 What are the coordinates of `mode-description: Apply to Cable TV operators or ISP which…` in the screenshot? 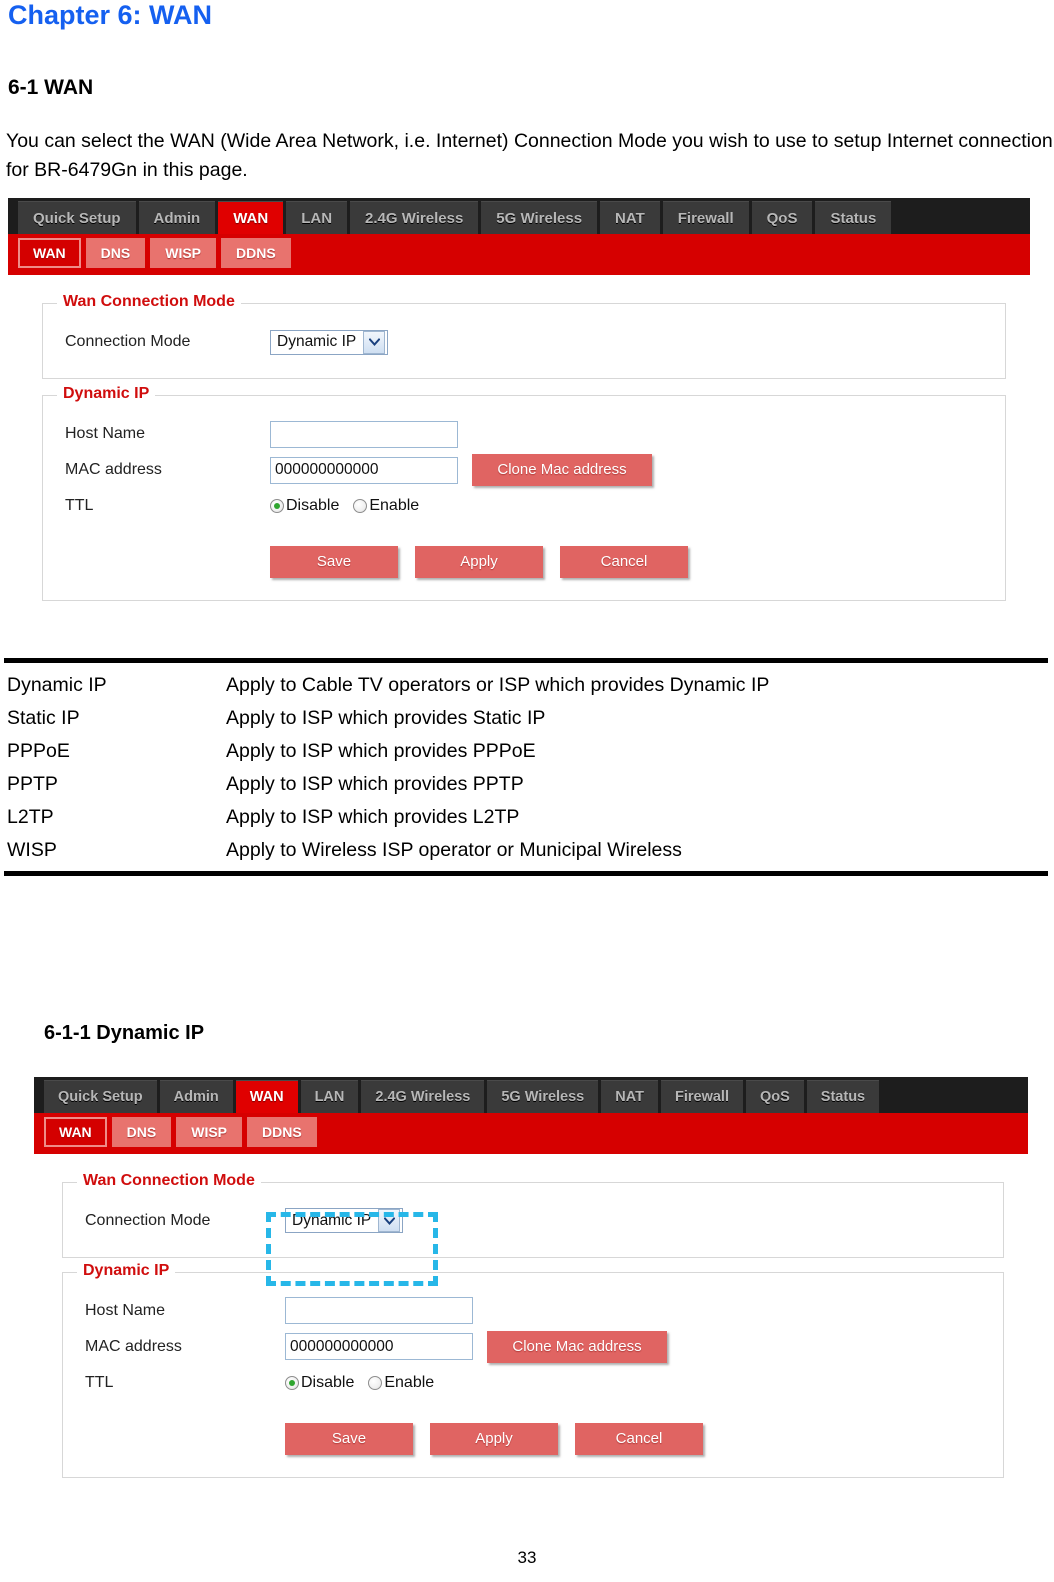 It's located at (498, 685).